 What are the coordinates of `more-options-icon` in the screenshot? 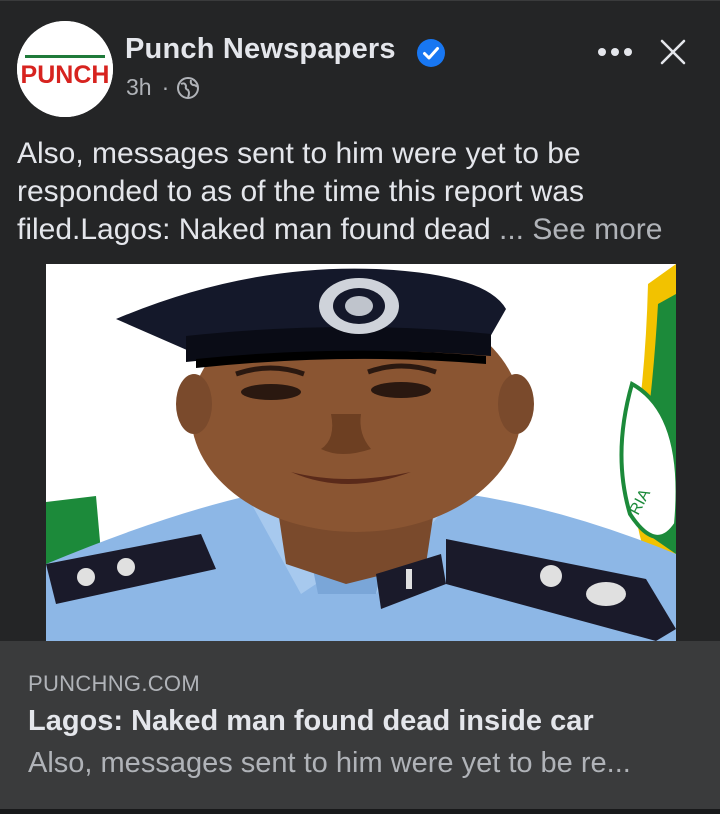 It's located at (615, 52).